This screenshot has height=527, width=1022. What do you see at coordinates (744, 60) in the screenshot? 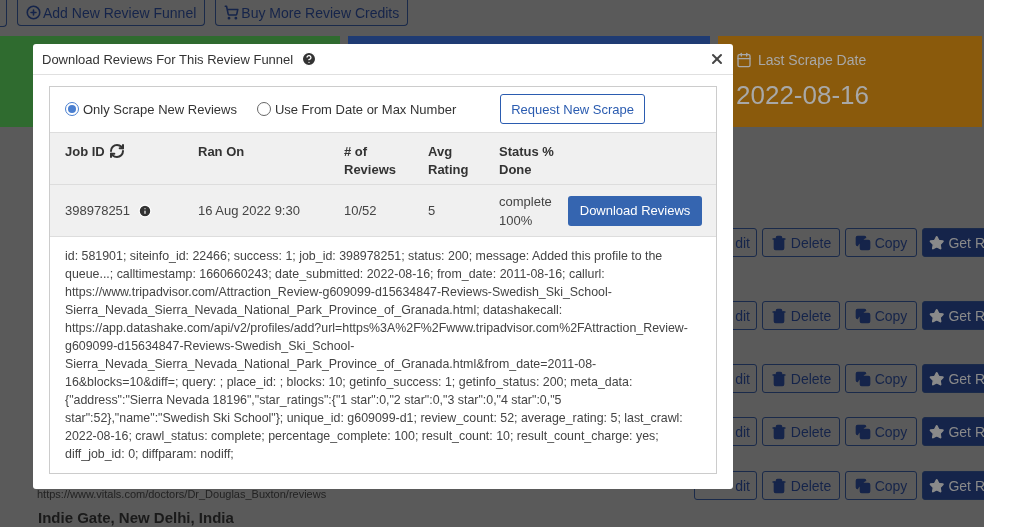
I see `calendar-icon` at bounding box center [744, 60].